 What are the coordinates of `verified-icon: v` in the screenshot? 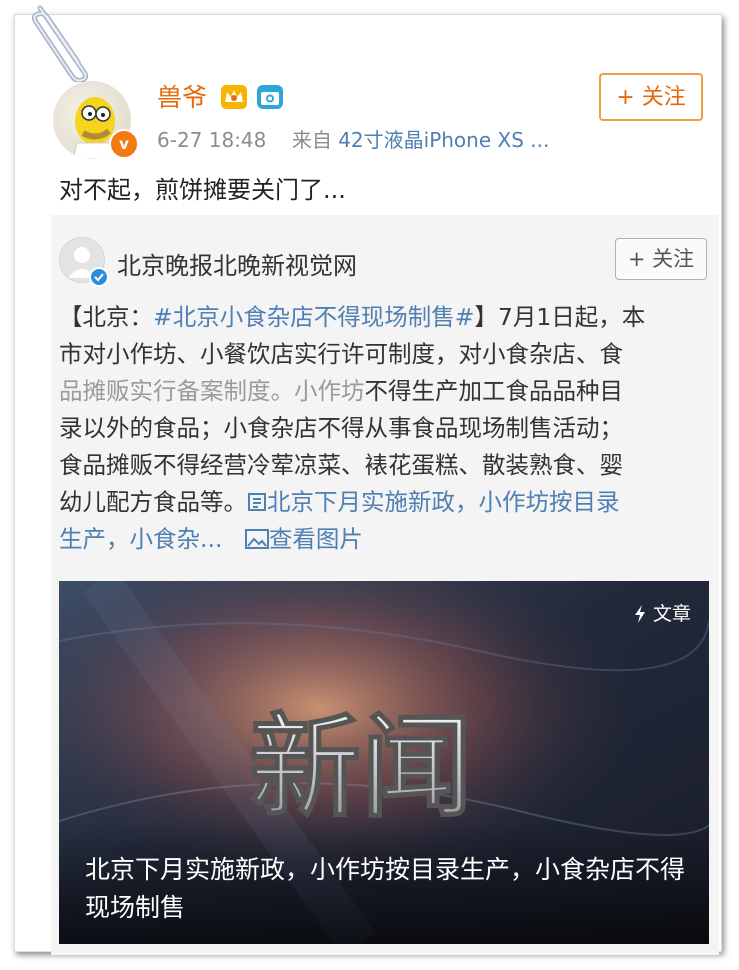 It's located at (124, 144).